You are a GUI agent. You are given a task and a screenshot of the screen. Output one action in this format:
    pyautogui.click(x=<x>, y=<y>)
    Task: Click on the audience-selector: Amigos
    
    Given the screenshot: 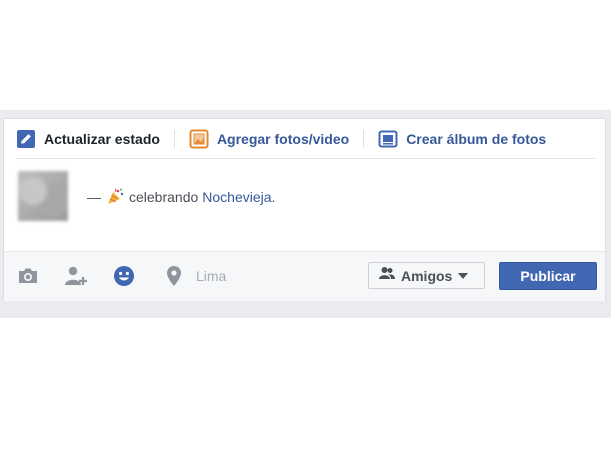 What is the action you would take?
    pyautogui.click(x=426, y=275)
    